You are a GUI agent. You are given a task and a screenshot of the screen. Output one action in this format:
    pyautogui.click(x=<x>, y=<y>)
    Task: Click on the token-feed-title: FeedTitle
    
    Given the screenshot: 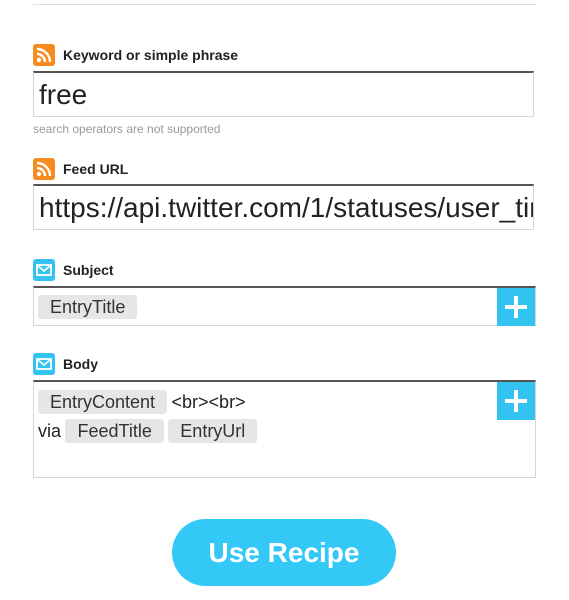 What is the action you would take?
    pyautogui.click(x=114, y=431)
    